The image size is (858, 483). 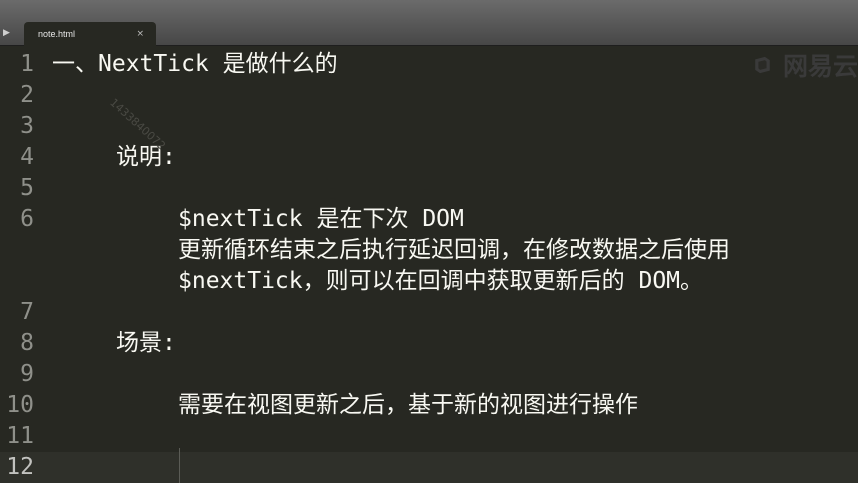 What do you see at coordinates (27, 126) in the screenshot?
I see `line-number: 3` at bounding box center [27, 126].